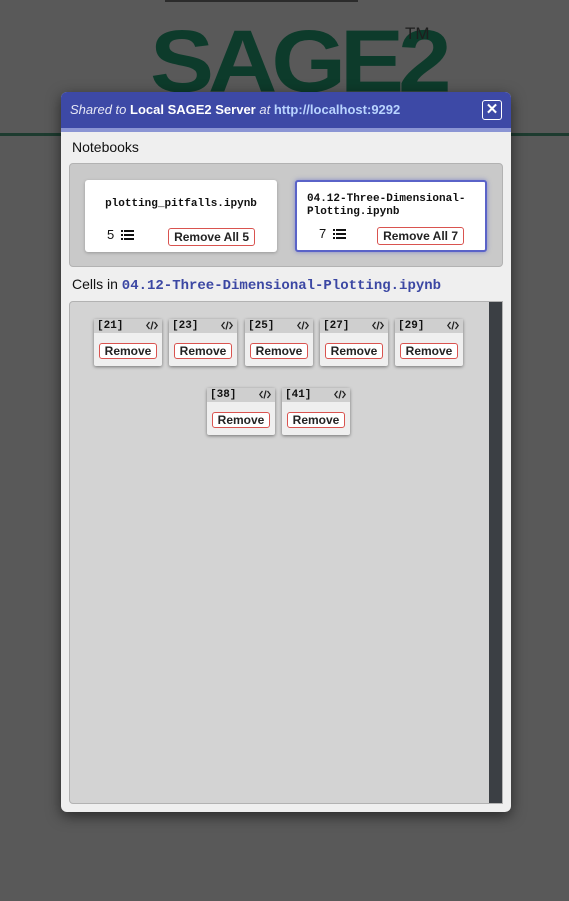 The width and height of the screenshot is (569, 901). What do you see at coordinates (281, 286) in the screenshot?
I see `cells-notebook-name: 04.12-Three-Dimensional-Plotting.ipynb` at bounding box center [281, 286].